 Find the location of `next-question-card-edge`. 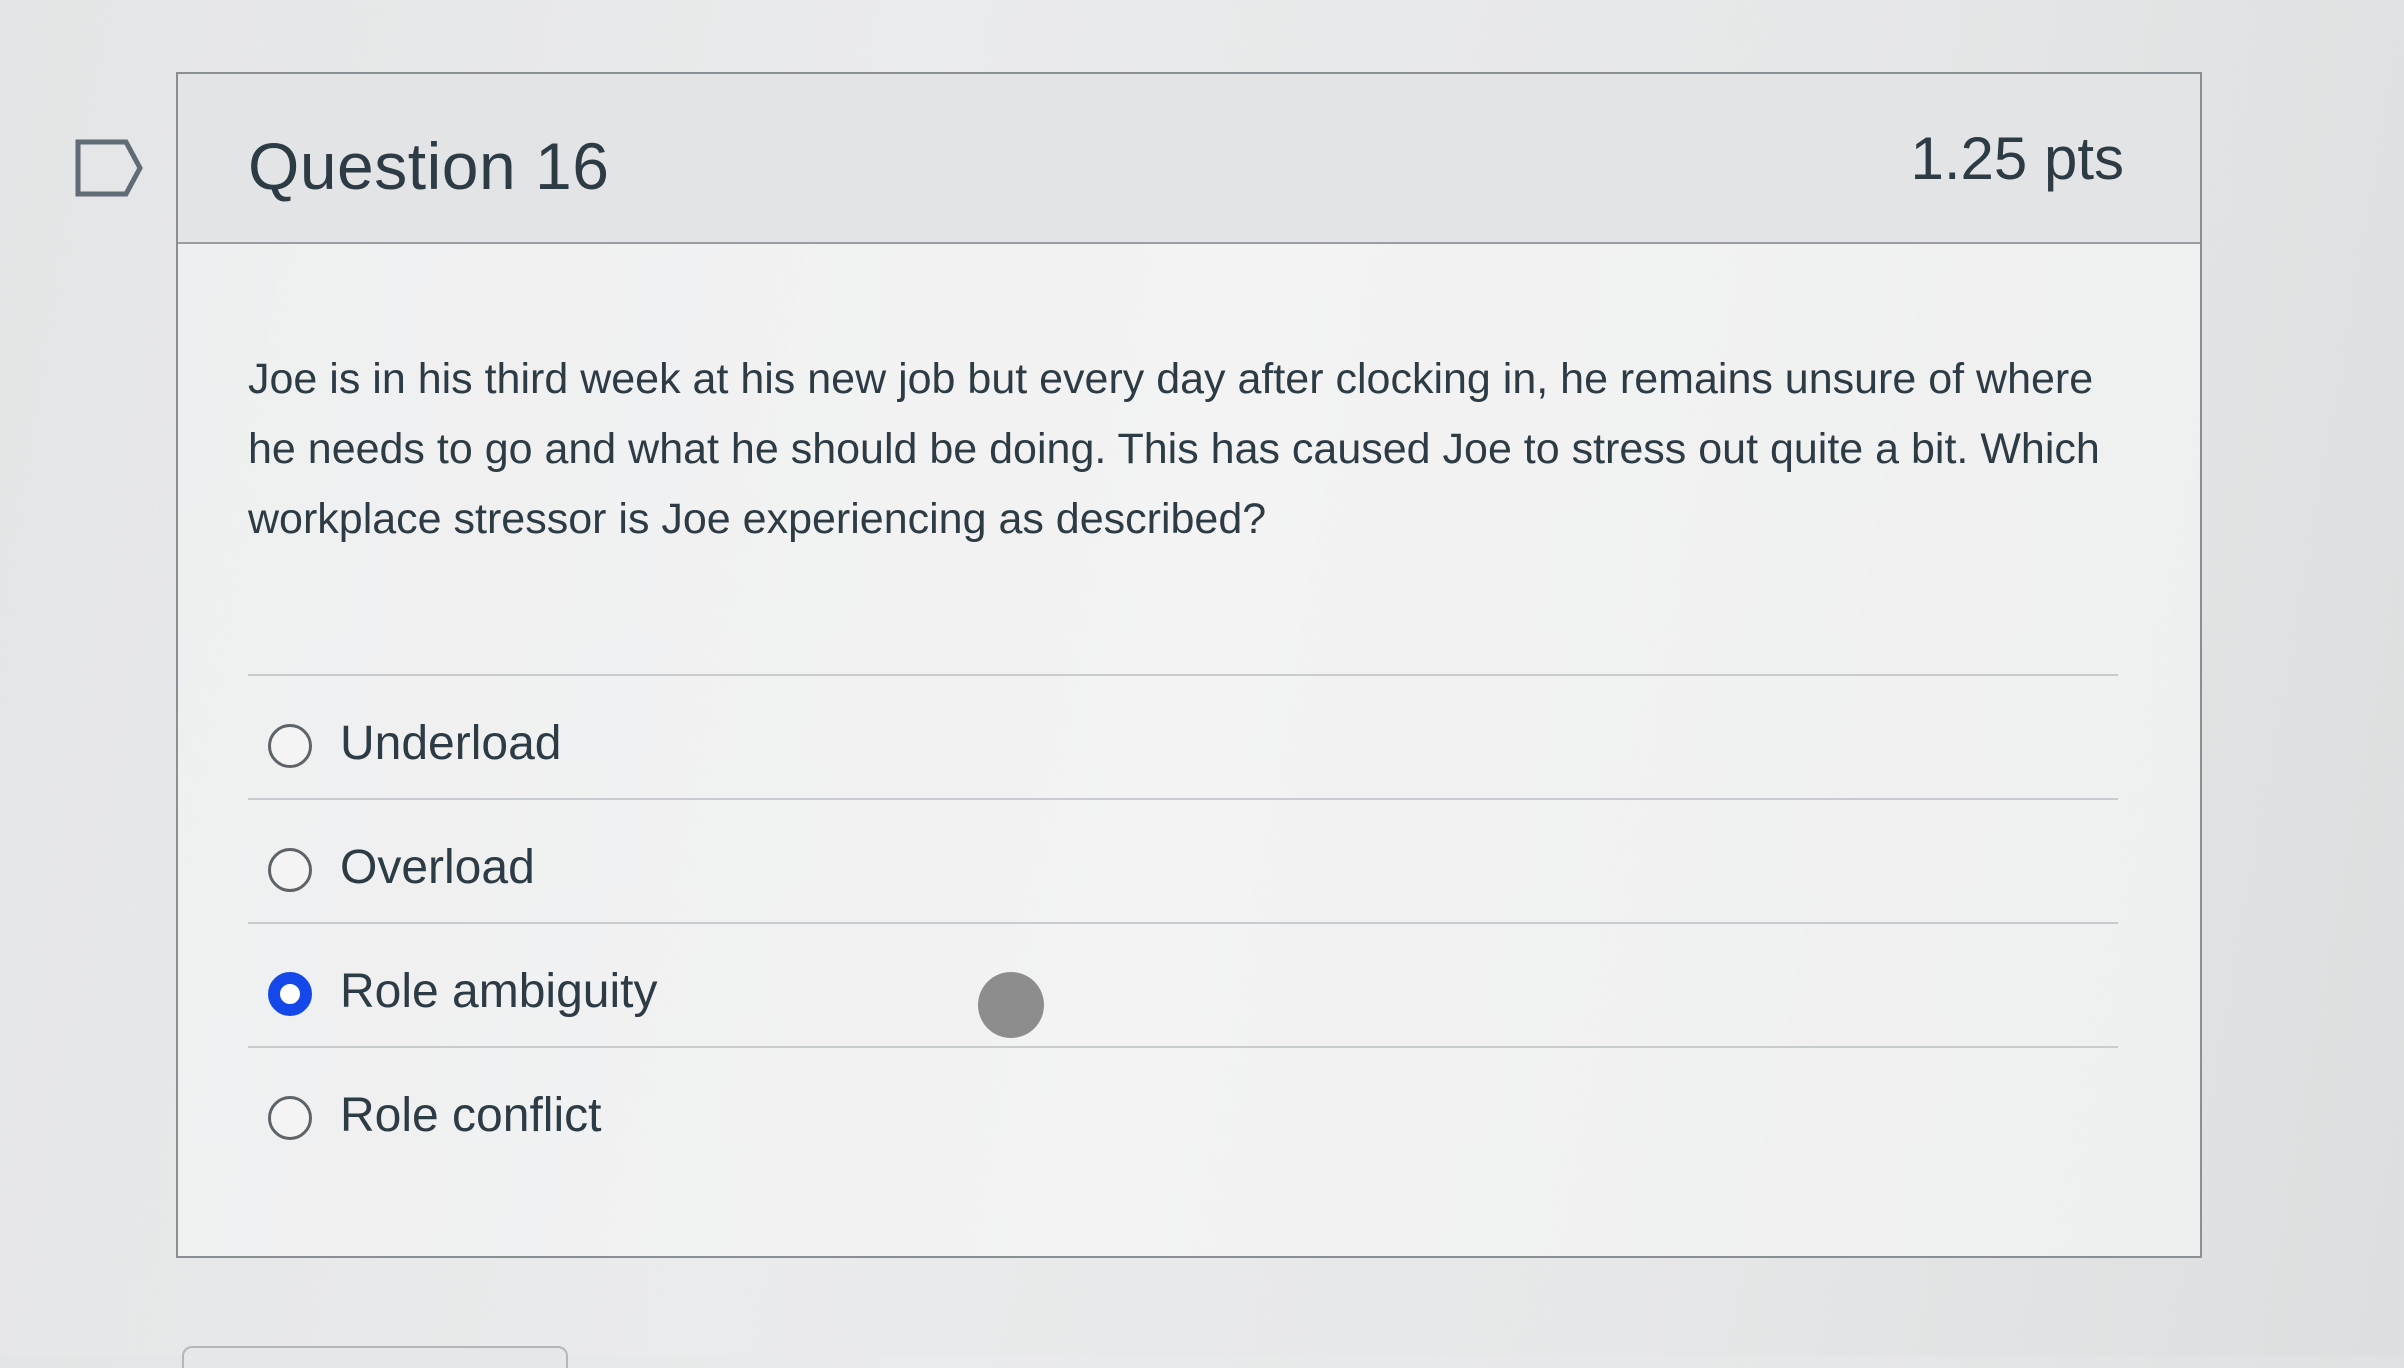

next-question-card-edge is located at coordinates (375, 1357).